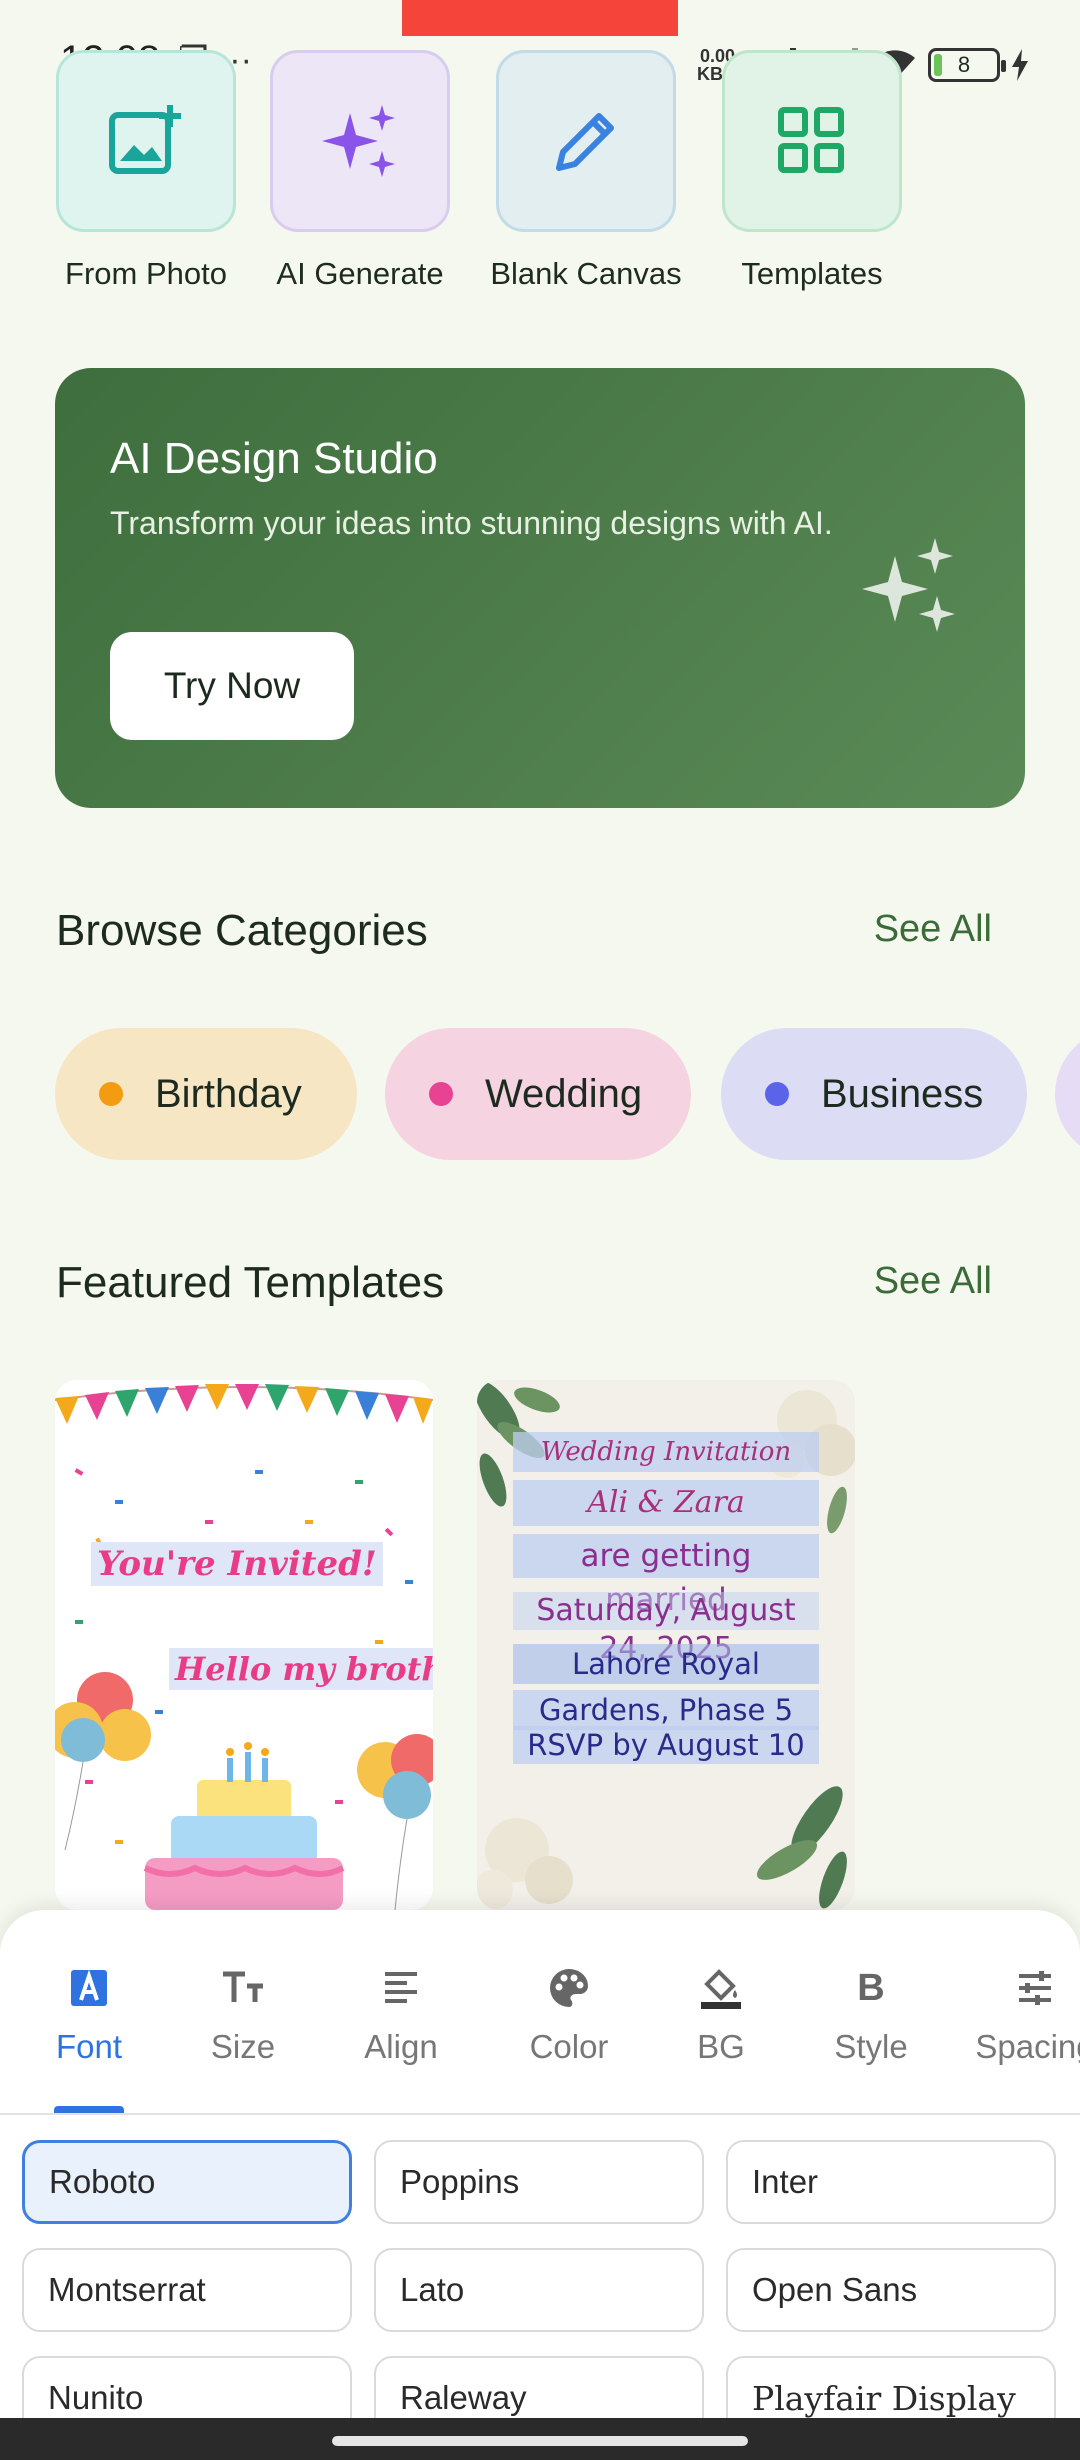 The image size is (1080, 2460). I want to click on font-option-roboto: Roboto, so click(187, 2182).